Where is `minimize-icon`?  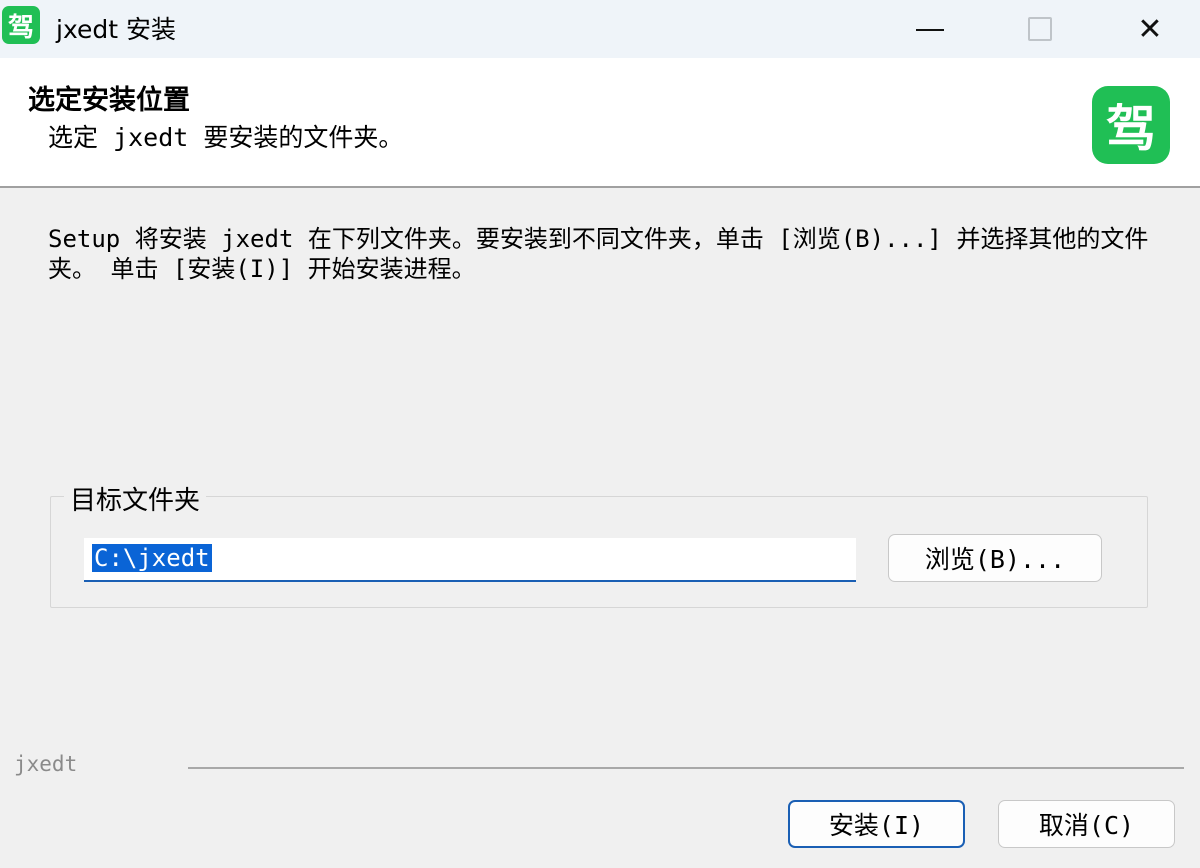
minimize-icon is located at coordinates (930, 30).